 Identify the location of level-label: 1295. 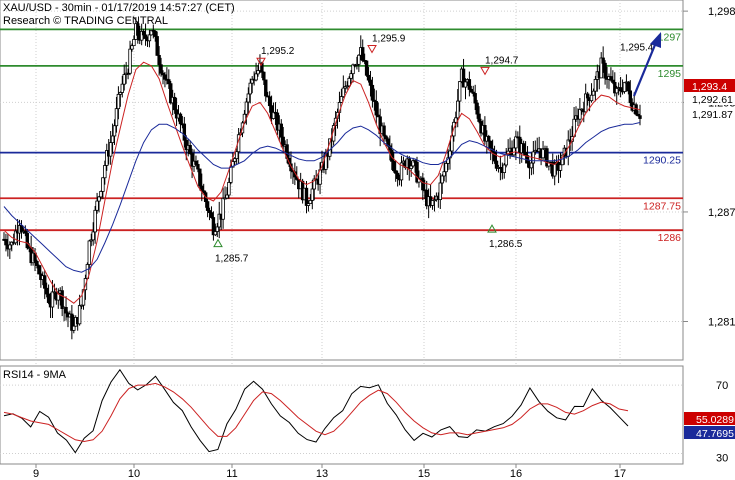
(670, 74).